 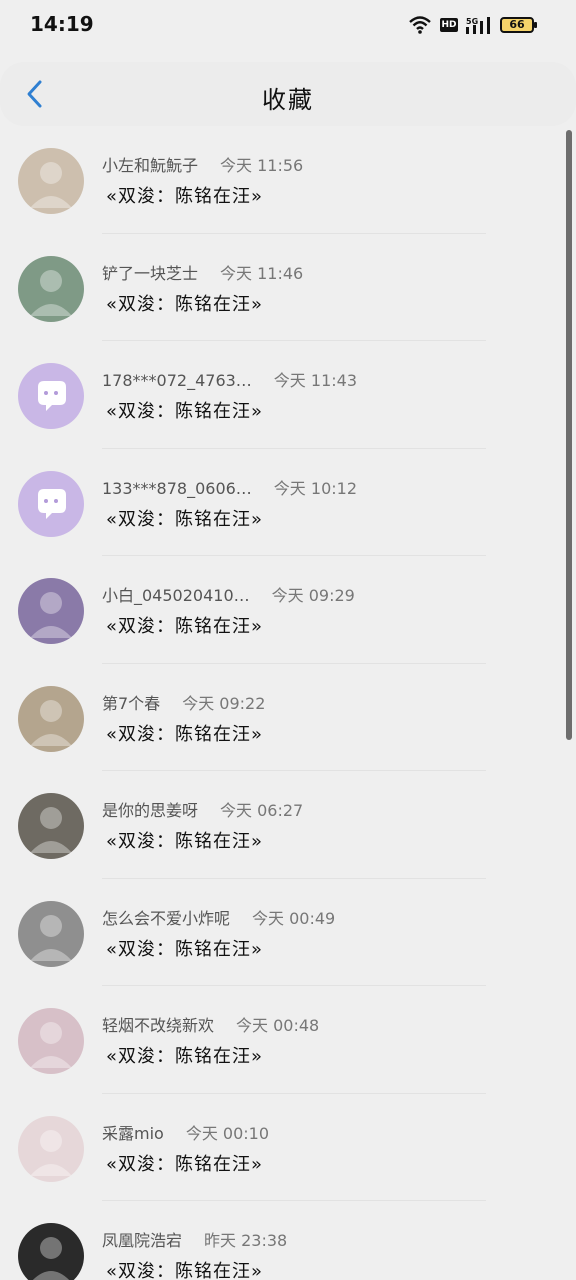 What do you see at coordinates (518, 25) in the screenshot?
I see `battery-icon: 66` at bounding box center [518, 25].